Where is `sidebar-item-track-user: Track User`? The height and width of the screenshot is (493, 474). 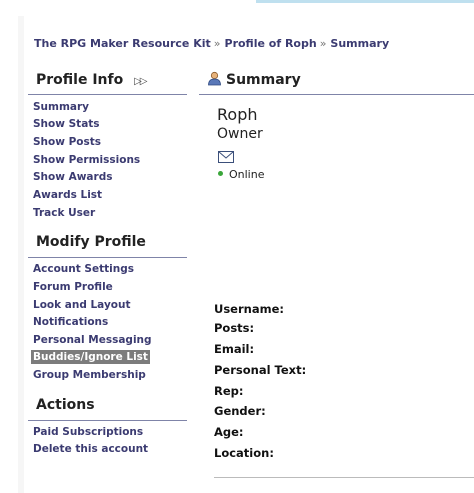 sidebar-item-track-user: Track User is located at coordinates (64, 213).